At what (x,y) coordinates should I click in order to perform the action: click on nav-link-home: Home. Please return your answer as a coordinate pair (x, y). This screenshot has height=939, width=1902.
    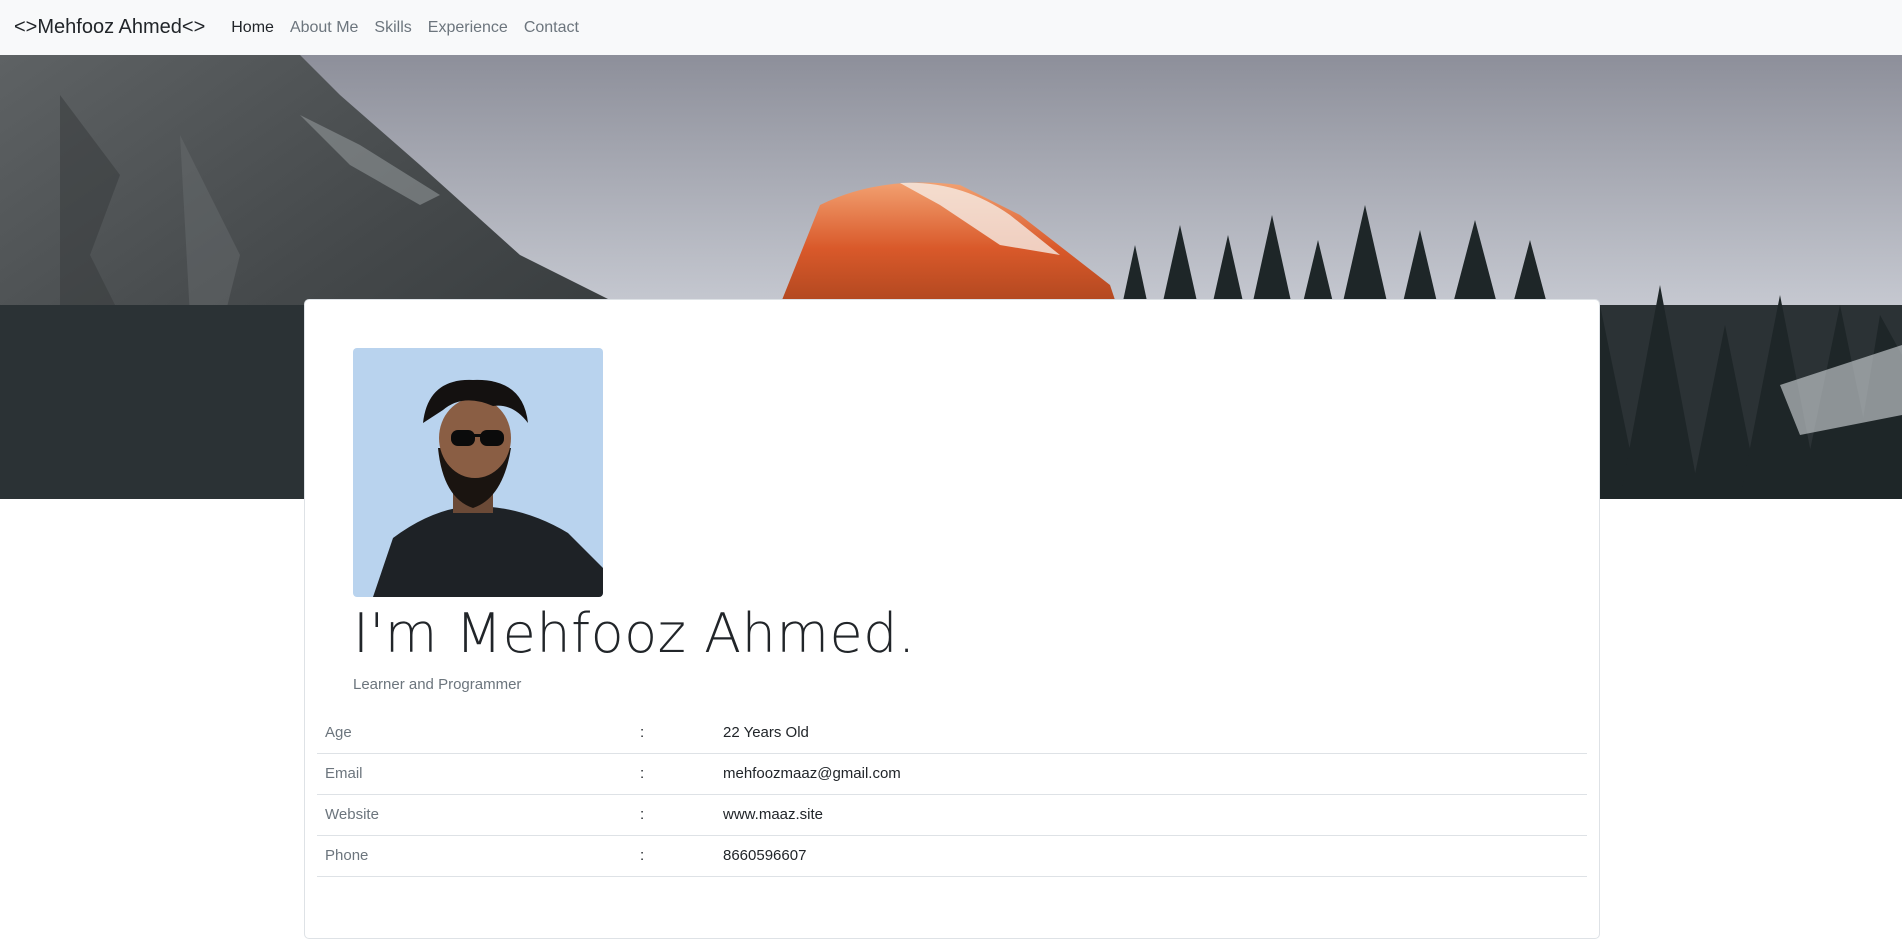
    Looking at the image, I should click on (252, 28).